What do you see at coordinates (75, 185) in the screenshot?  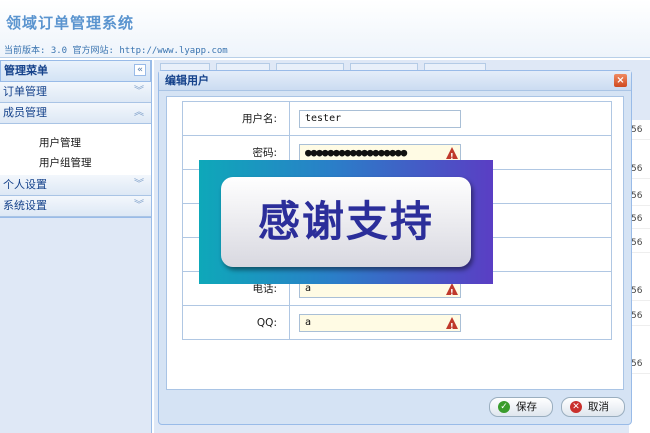 I see `sidebar-group-personal-settings: 个人设置 ︾` at bounding box center [75, 185].